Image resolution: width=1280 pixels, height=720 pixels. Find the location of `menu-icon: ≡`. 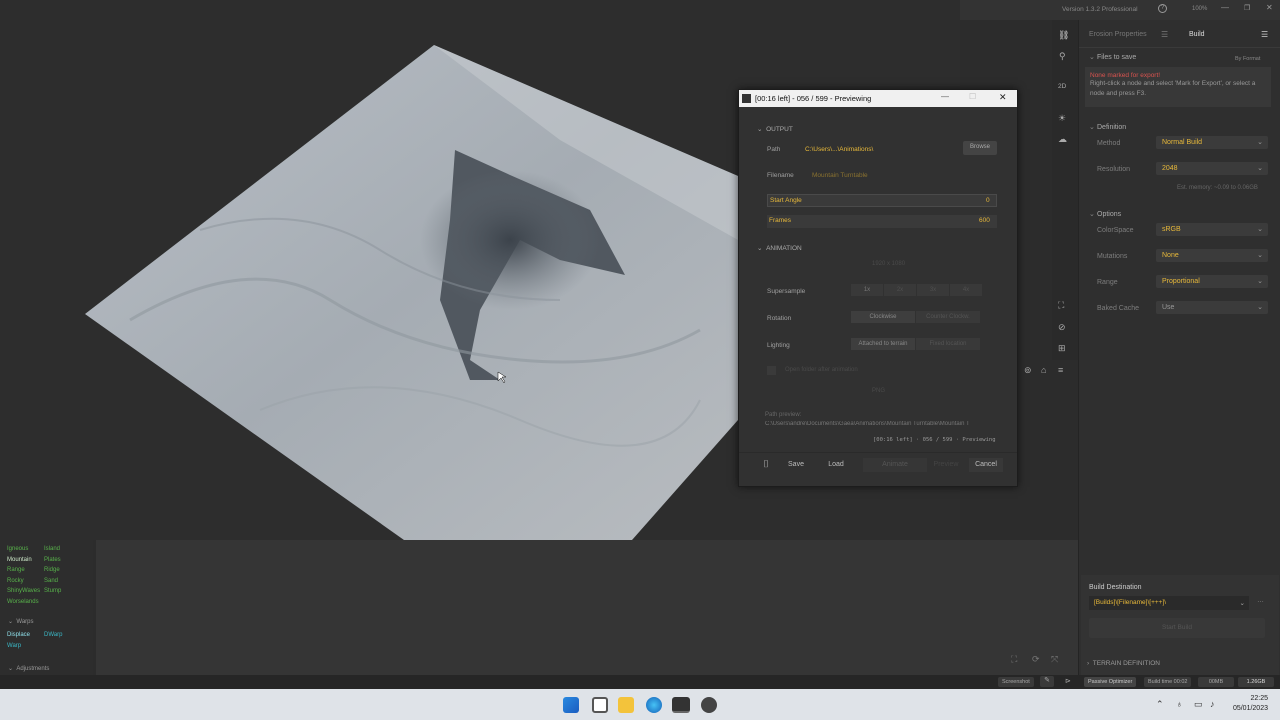

menu-icon: ≡ is located at coordinates (1060, 370).